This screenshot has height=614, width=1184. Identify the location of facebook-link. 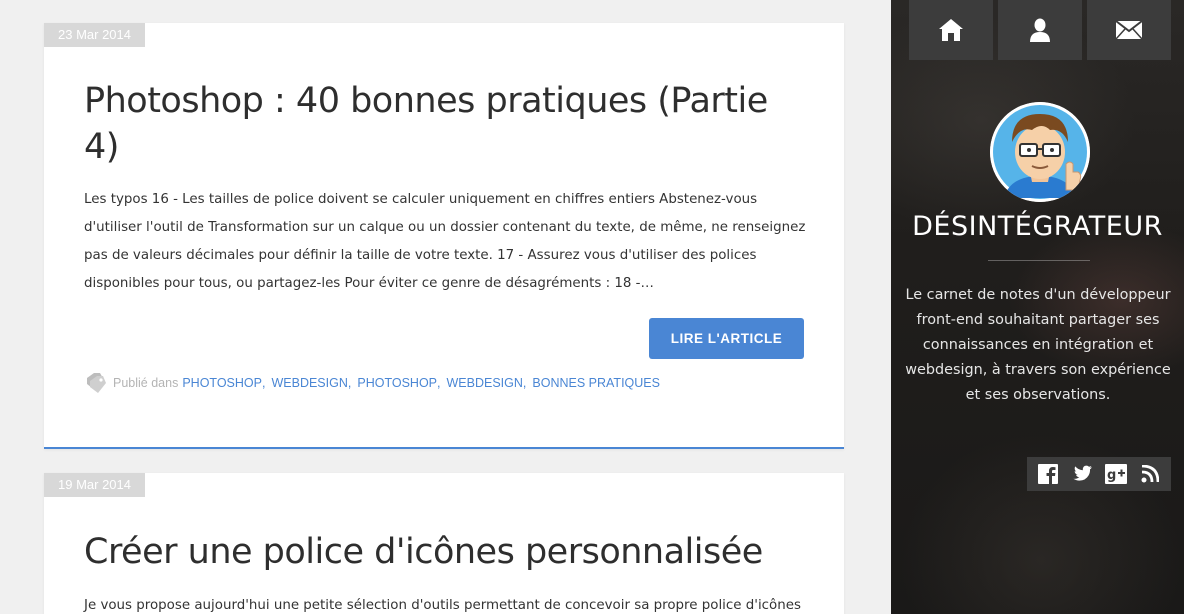
(1048, 474).